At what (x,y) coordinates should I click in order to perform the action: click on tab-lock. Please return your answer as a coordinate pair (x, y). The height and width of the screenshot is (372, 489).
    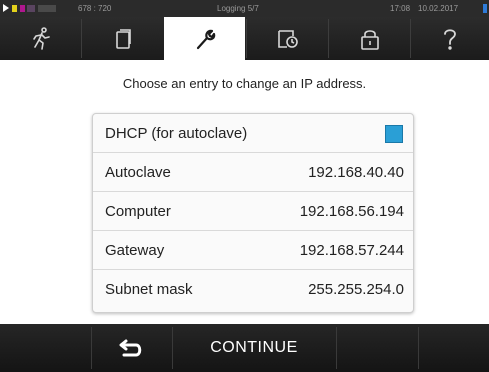
    Looking at the image, I should click on (369, 38).